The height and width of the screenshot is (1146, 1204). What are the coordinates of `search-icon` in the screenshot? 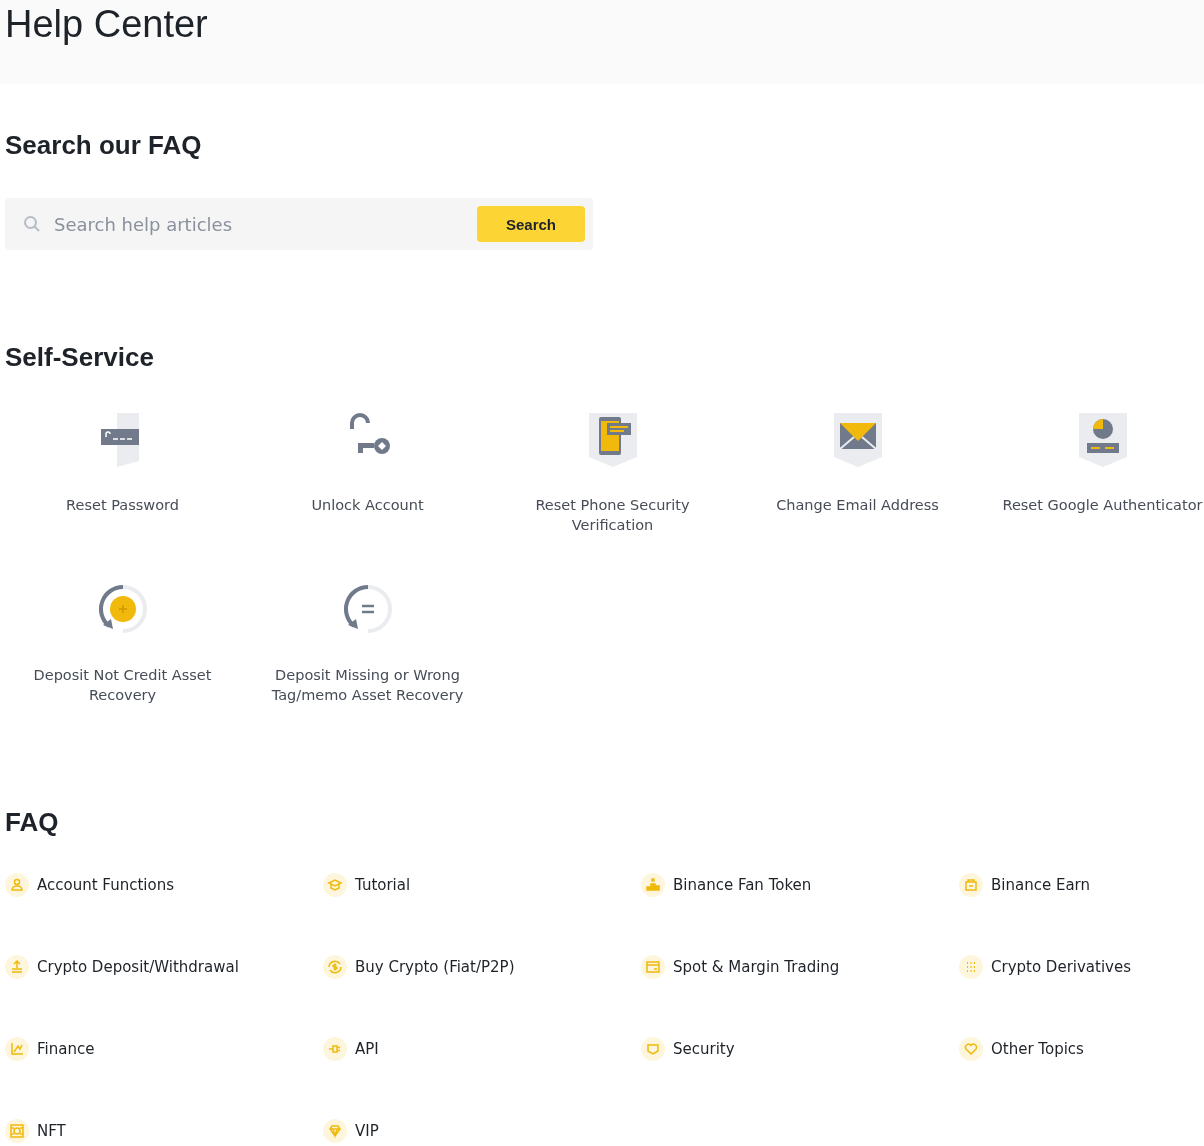 It's located at (32, 224).